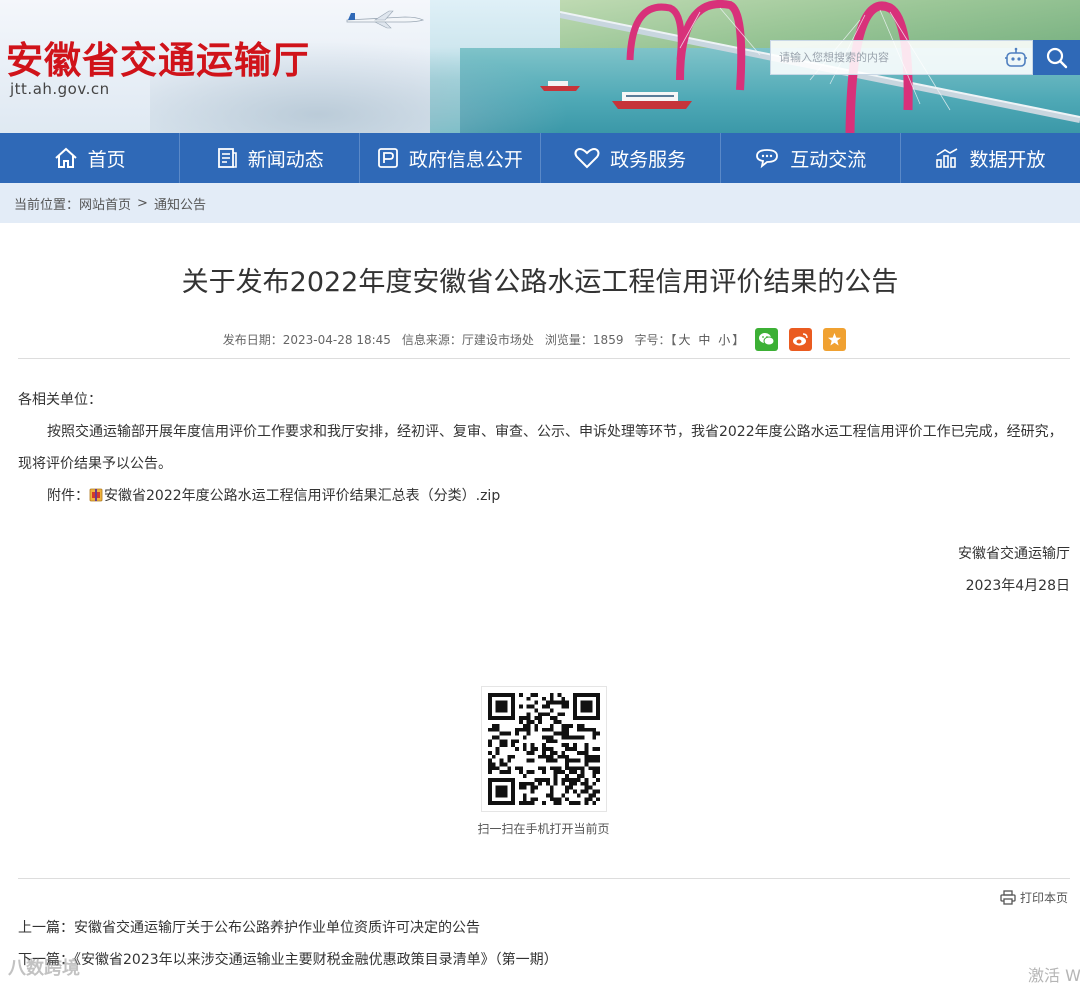 The width and height of the screenshot is (1080, 986). I want to click on print-button: 打印本页, so click(1034, 897).